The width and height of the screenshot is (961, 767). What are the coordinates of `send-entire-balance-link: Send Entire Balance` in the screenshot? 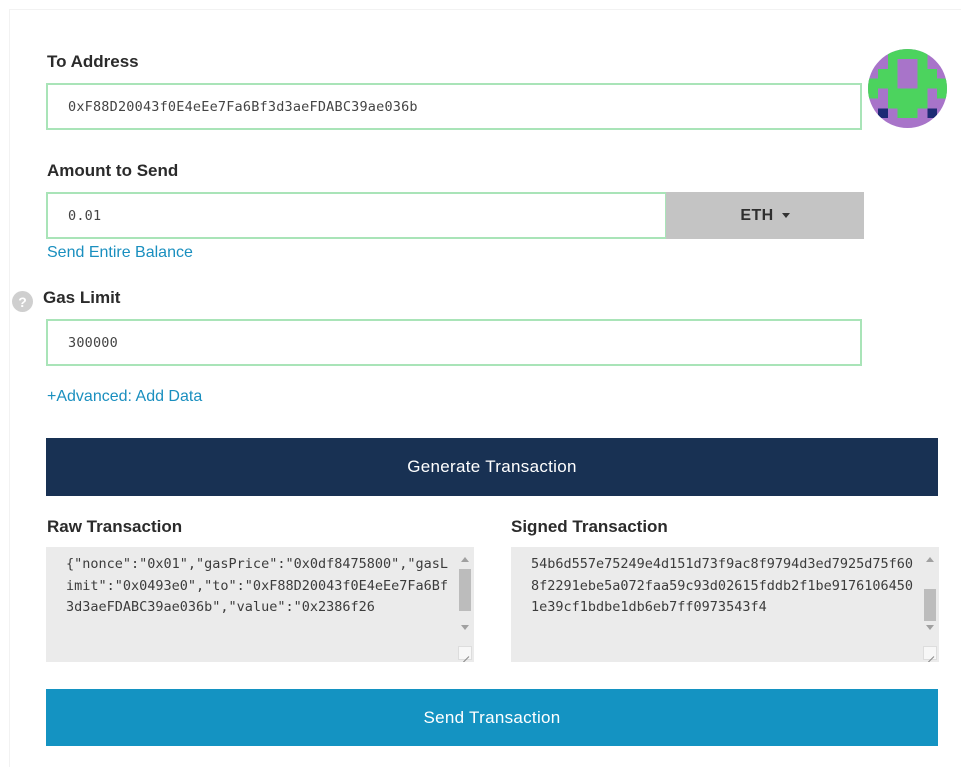 It's located at (120, 253).